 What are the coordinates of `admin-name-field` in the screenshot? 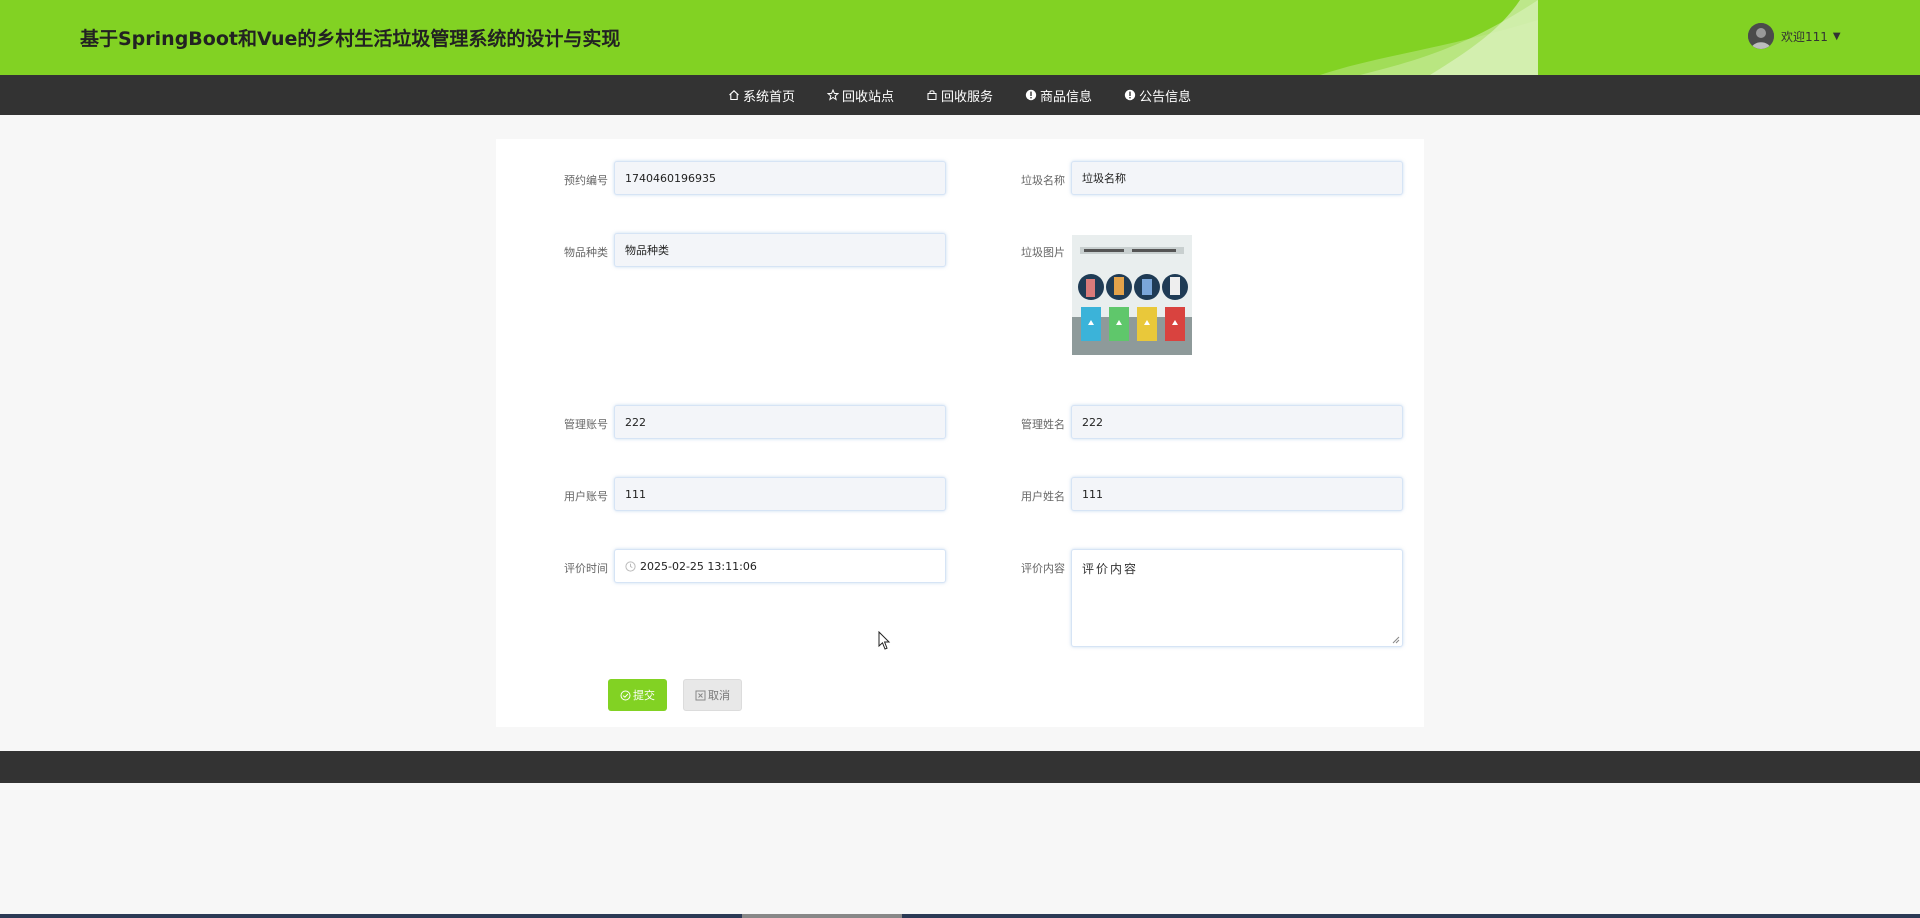 It's located at (1237, 422).